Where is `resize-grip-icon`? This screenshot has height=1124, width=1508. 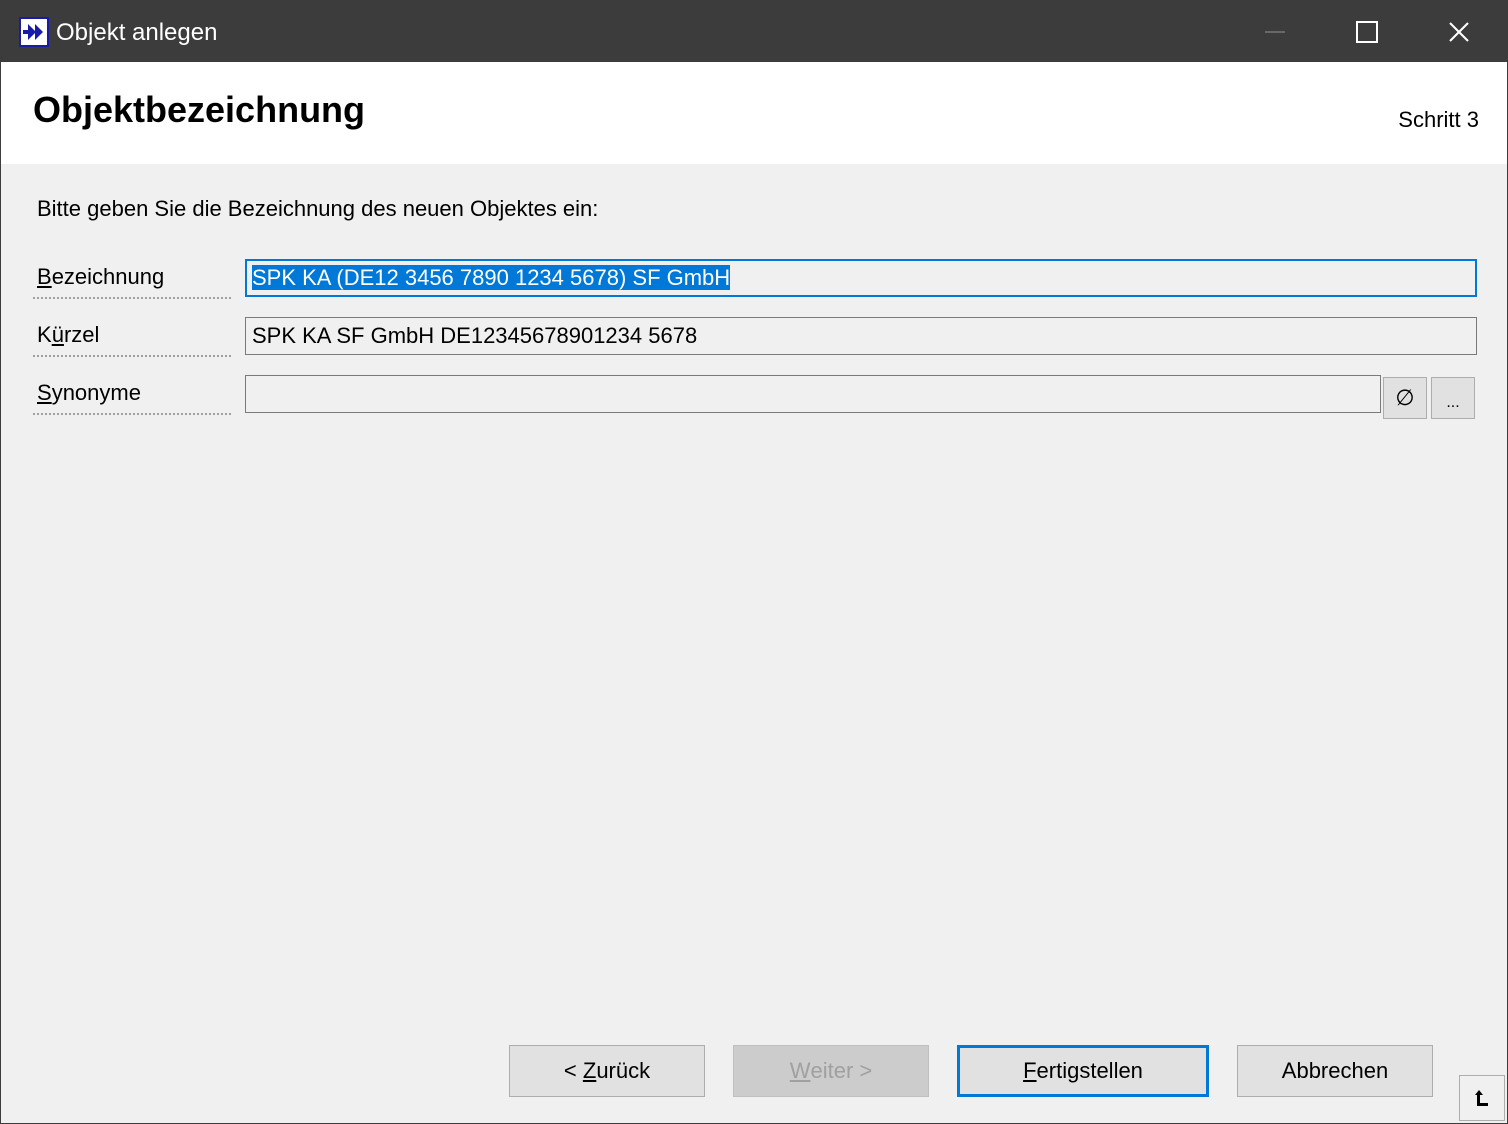
resize-grip-icon is located at coordinates (1482, 1098).